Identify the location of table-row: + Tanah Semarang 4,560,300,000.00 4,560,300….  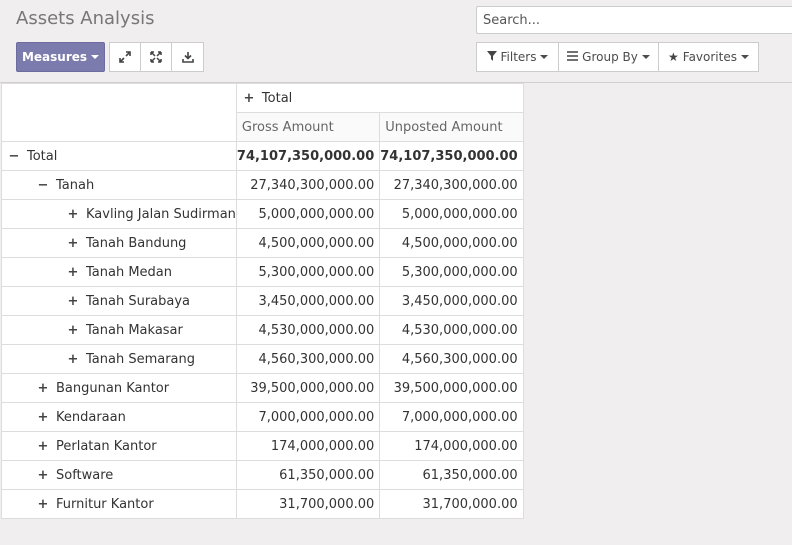
(262, 359).